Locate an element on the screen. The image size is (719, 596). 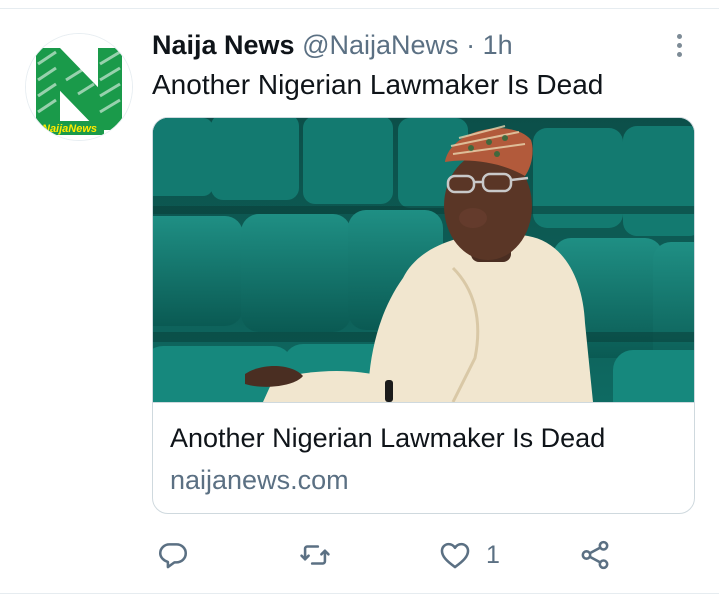
reply-icon is located at coordinates (173, 556).